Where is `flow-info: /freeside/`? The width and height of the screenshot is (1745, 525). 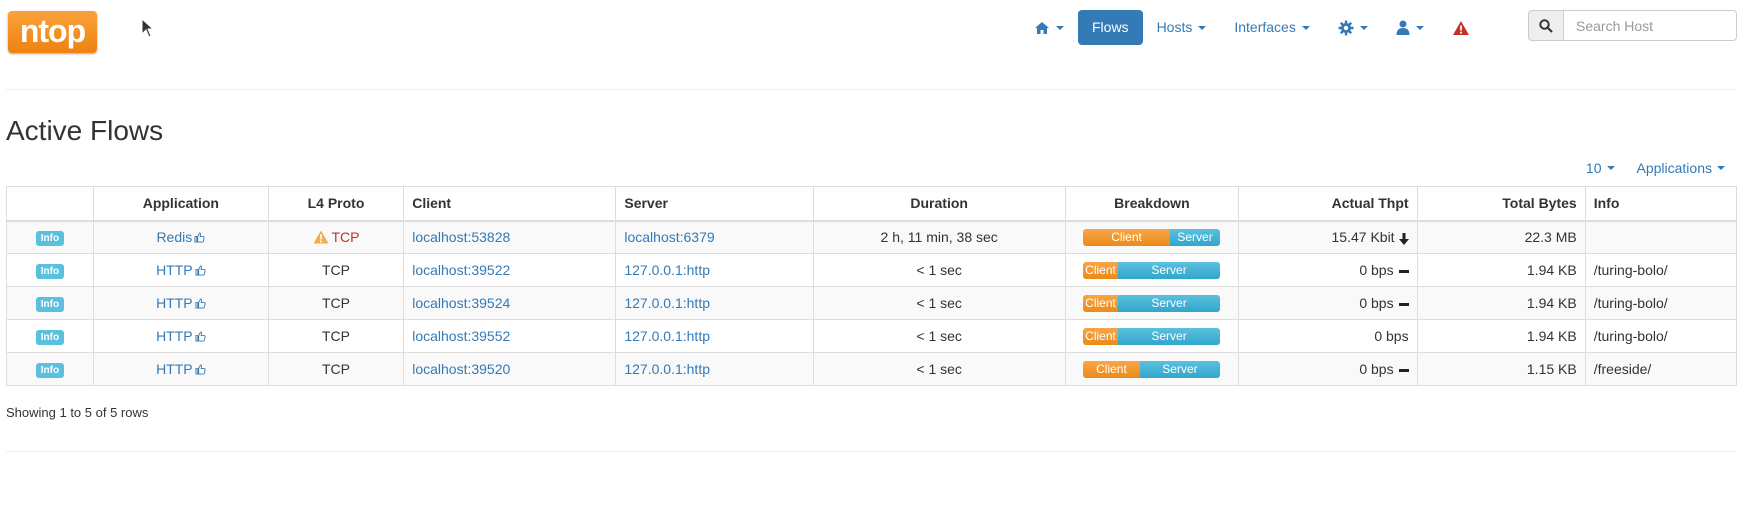 flow-info: /freeside/ is located at coordinates (1661, 369).